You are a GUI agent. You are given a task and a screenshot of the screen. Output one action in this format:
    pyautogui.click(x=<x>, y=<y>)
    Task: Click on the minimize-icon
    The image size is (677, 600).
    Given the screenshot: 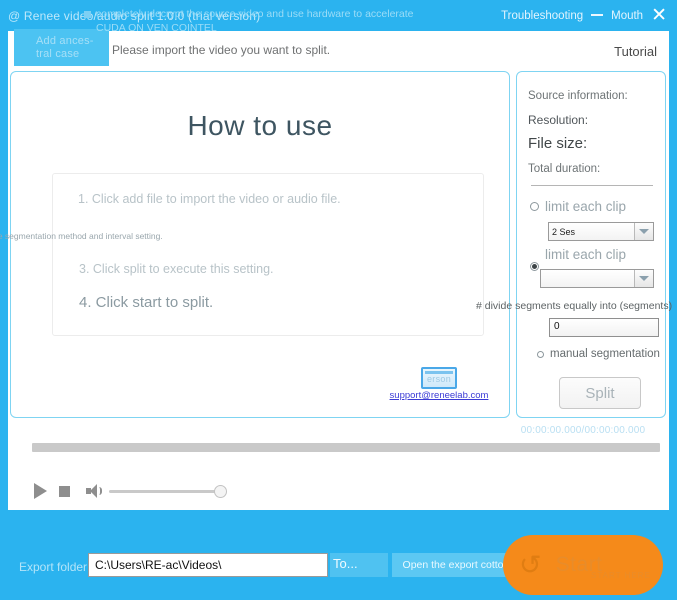 What is the action you would take?
    pyautogui.click(x=597, y=14)
    